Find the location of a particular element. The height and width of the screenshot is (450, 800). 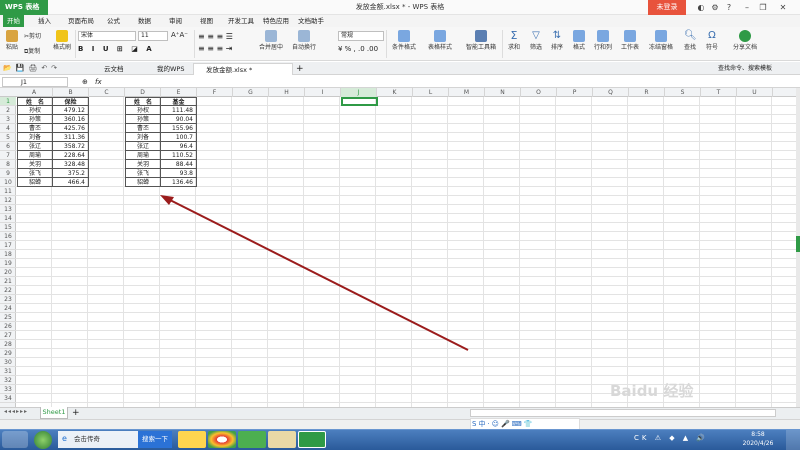

row-header-6: 6 is located at coordinates (8, 146).